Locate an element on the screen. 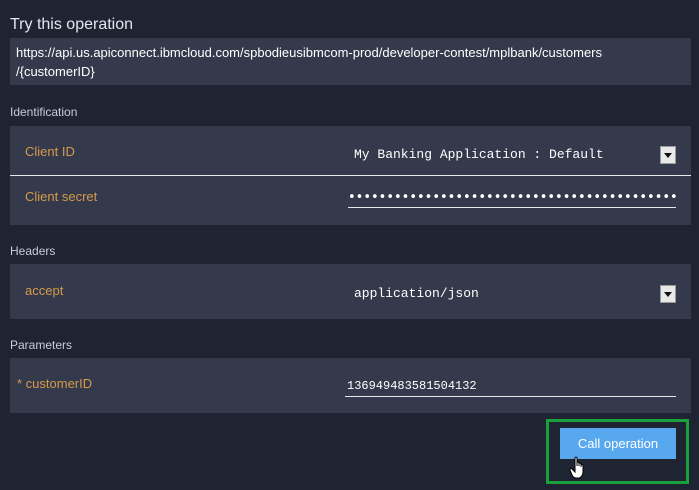  accept-label: accept is located at coordinates (44, 290).